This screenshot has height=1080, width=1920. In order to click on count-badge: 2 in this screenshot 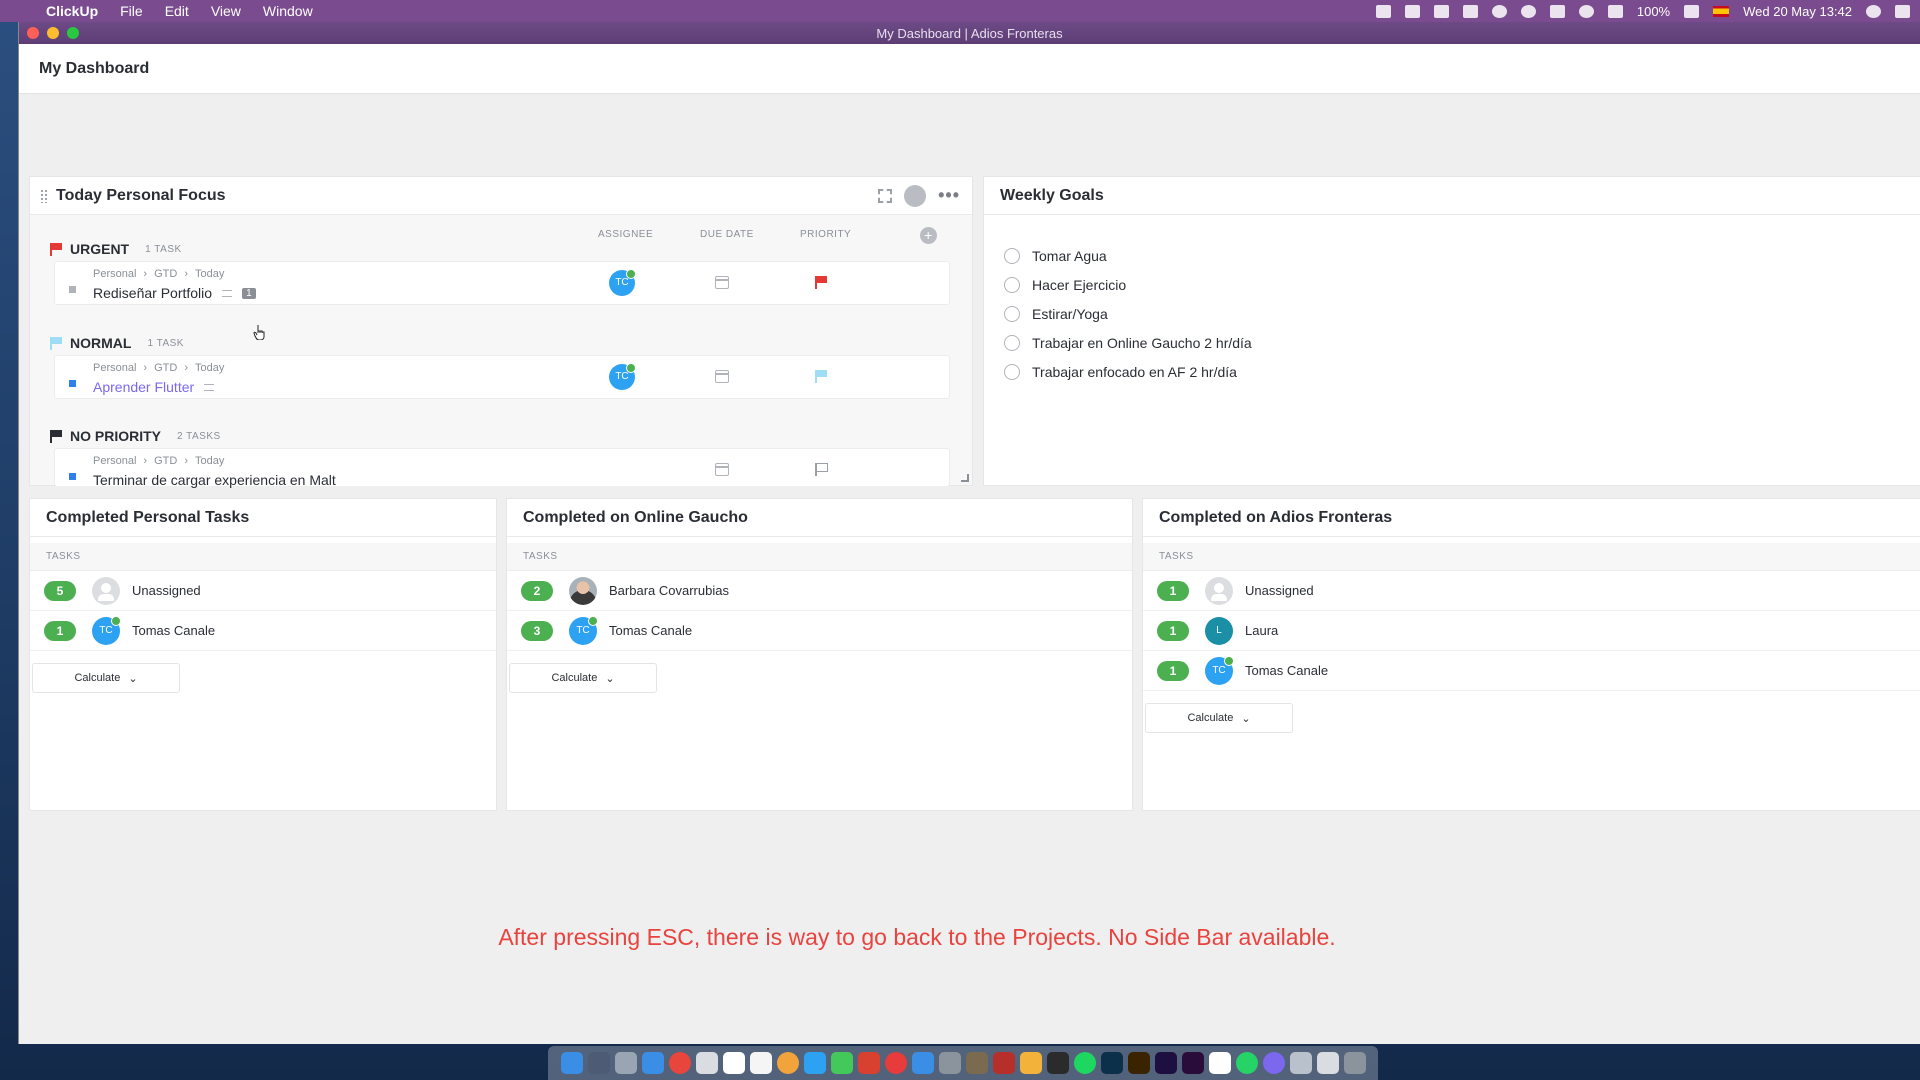, I will do `click(537, 590)`.